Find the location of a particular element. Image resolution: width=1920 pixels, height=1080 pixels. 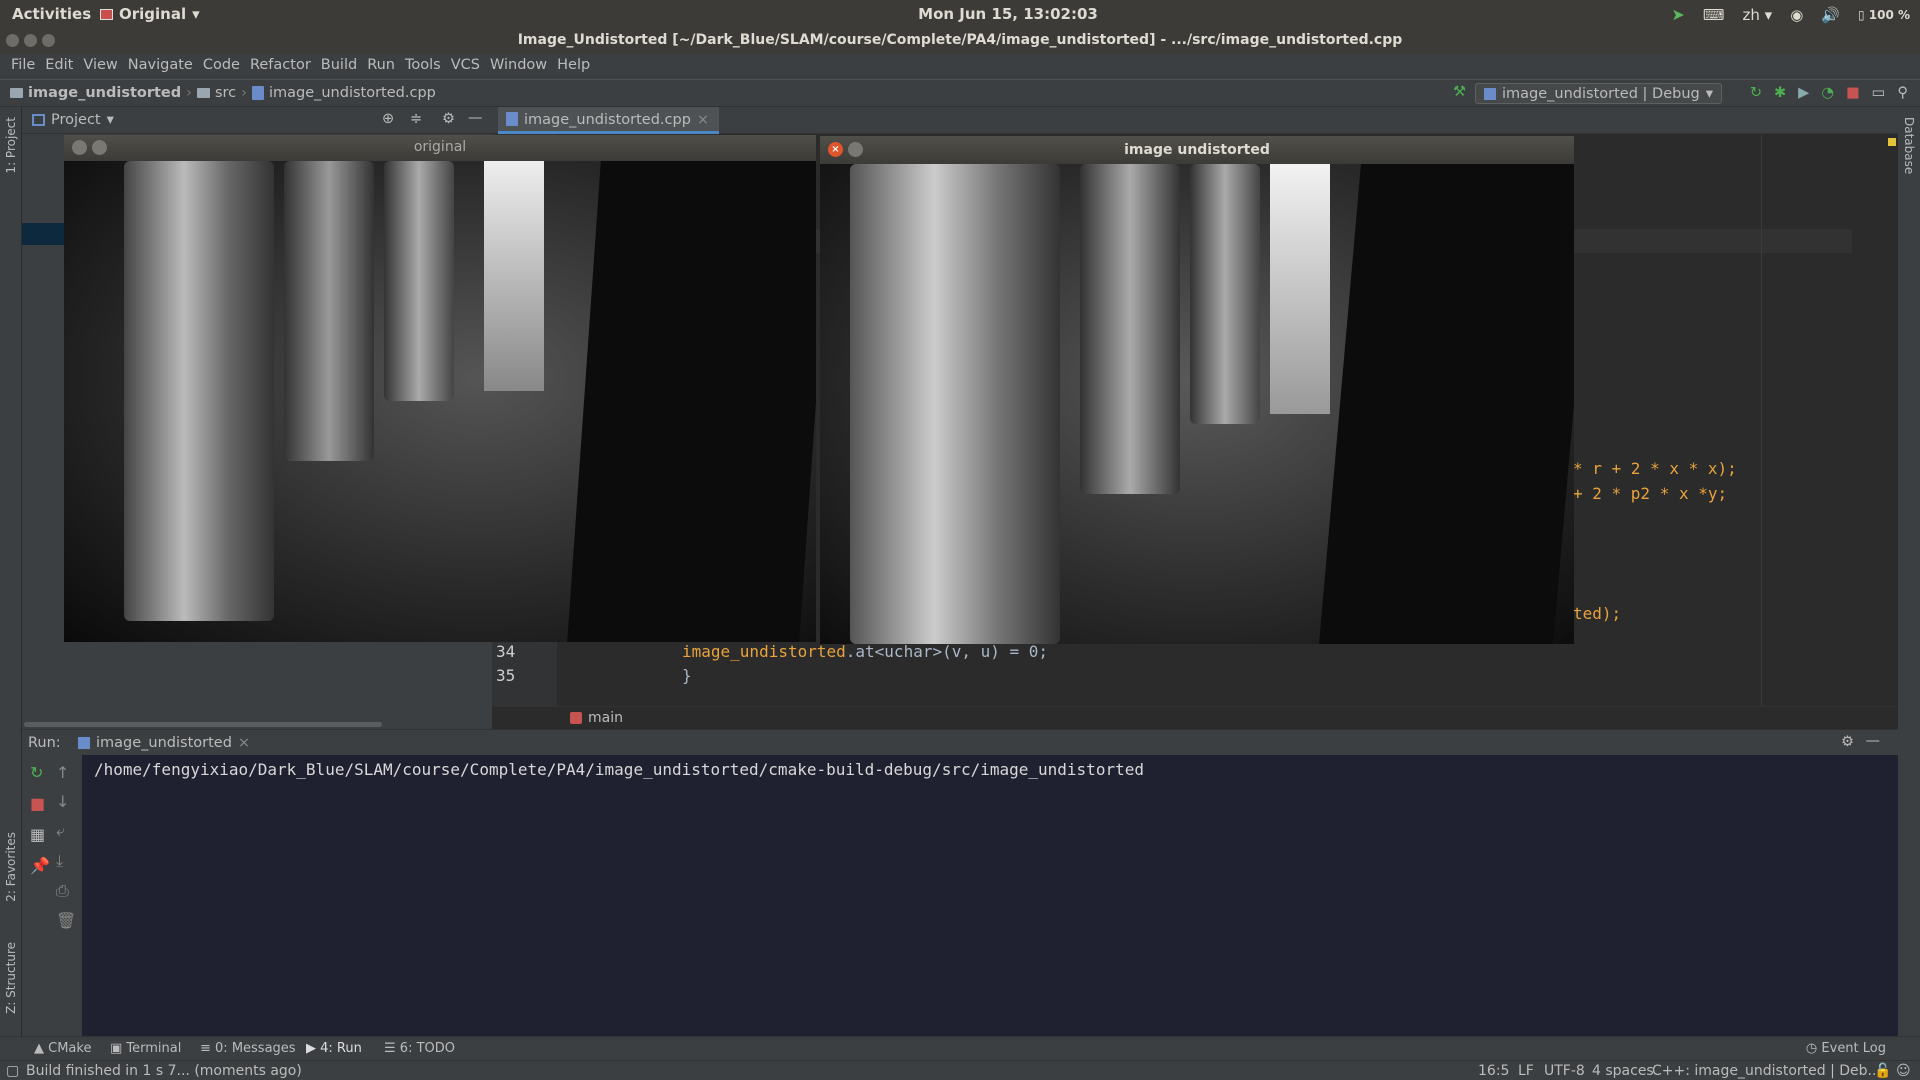

undistorted-window-title: image undistorted is located at coordinates (1197, 150).